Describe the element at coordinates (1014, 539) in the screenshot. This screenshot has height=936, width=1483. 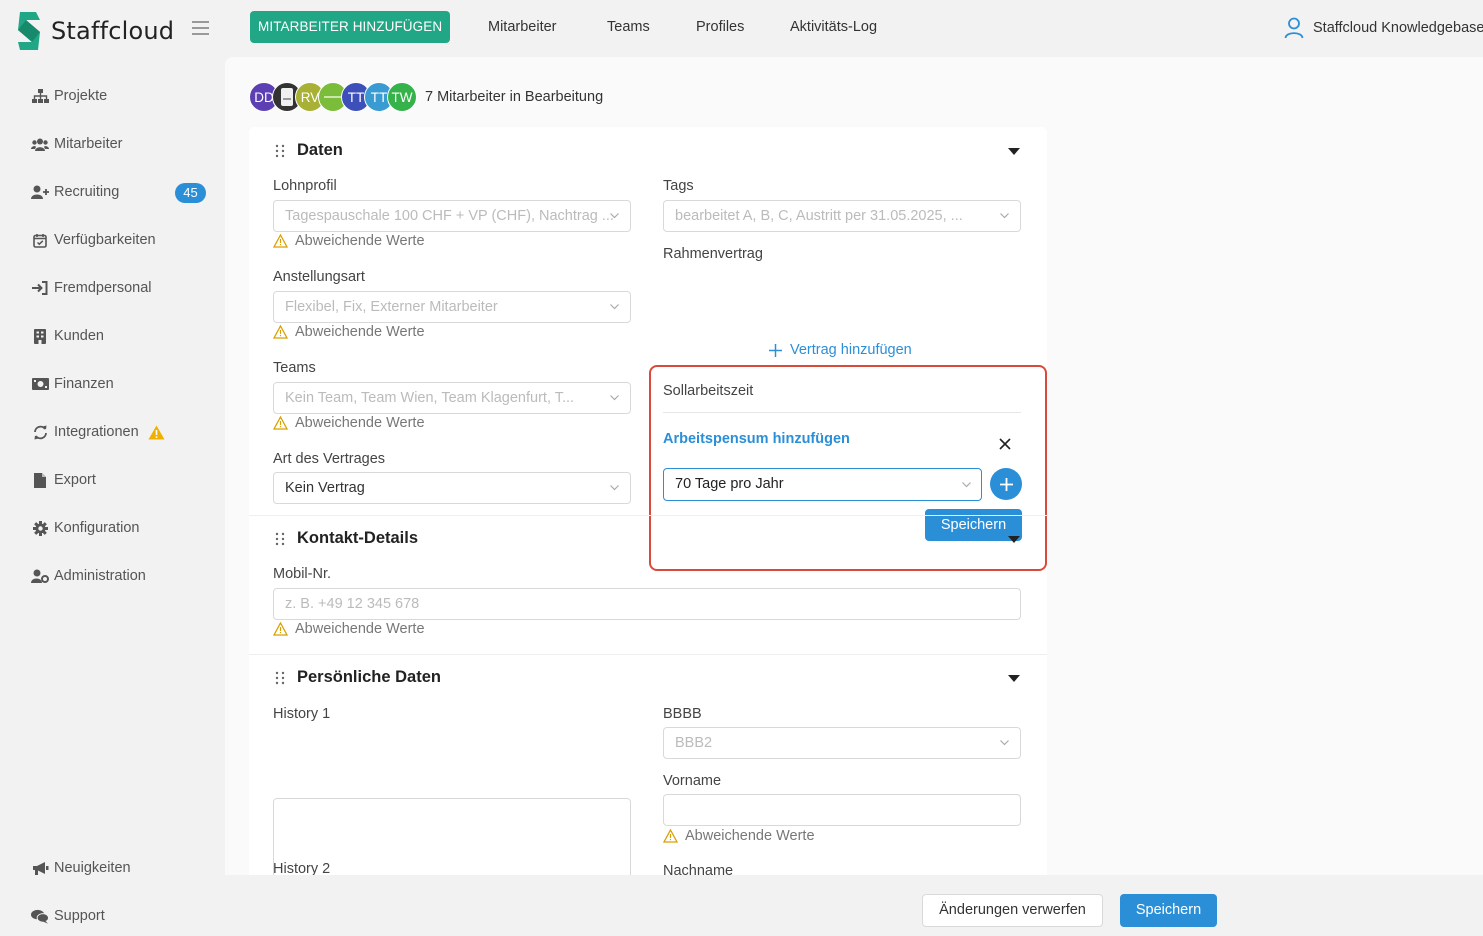
I see `collapse-kontakt-icon` at that location.